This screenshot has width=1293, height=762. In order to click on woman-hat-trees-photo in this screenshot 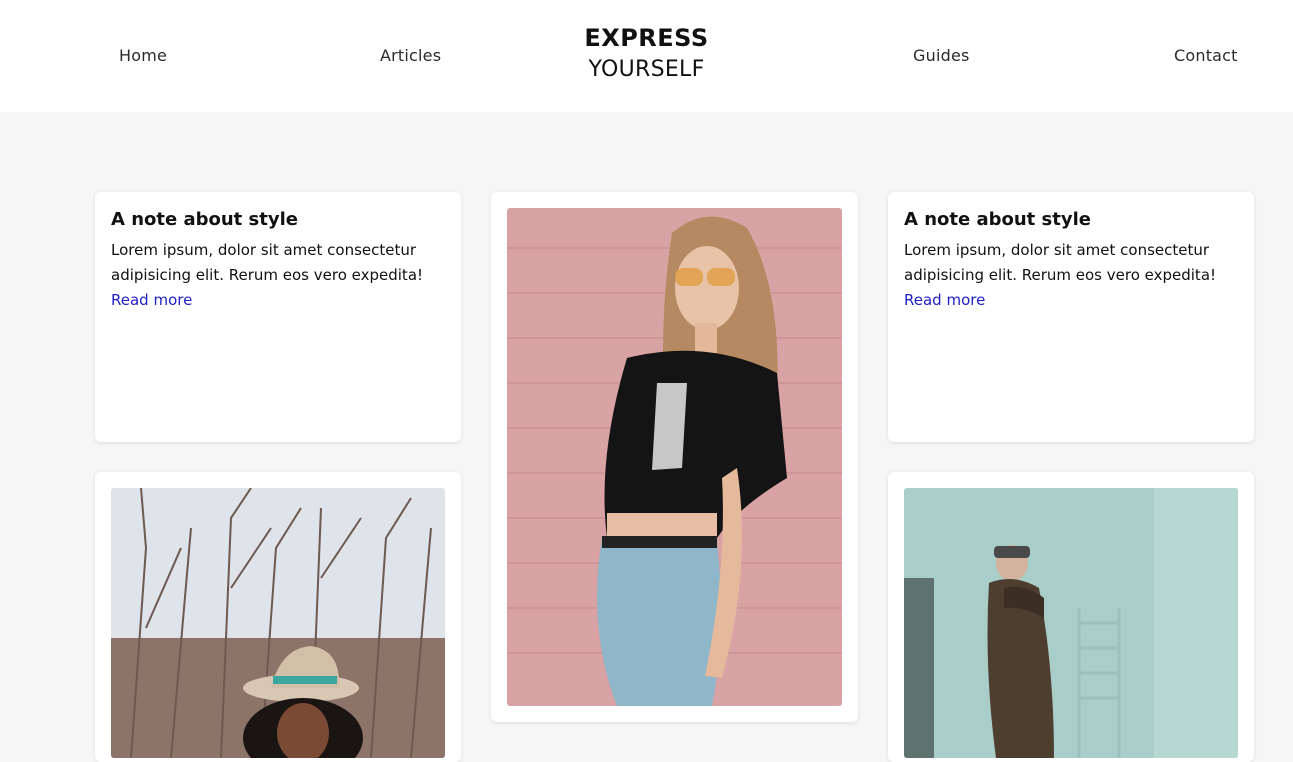, I will do `click(278, 623)`.